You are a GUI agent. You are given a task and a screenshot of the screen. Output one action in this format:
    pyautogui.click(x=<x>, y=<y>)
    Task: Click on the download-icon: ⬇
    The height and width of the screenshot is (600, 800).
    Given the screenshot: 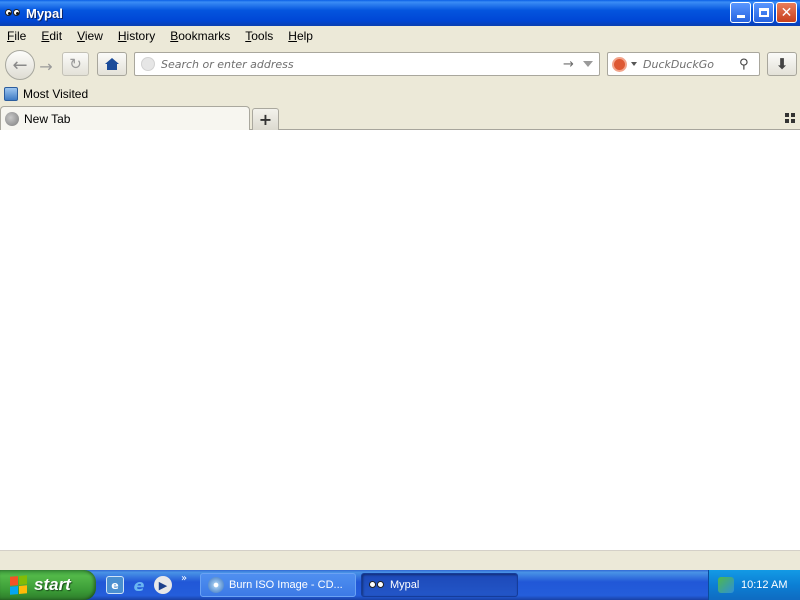 What is the action you would take?
    pyautogui.click(x=782, y=64)
    